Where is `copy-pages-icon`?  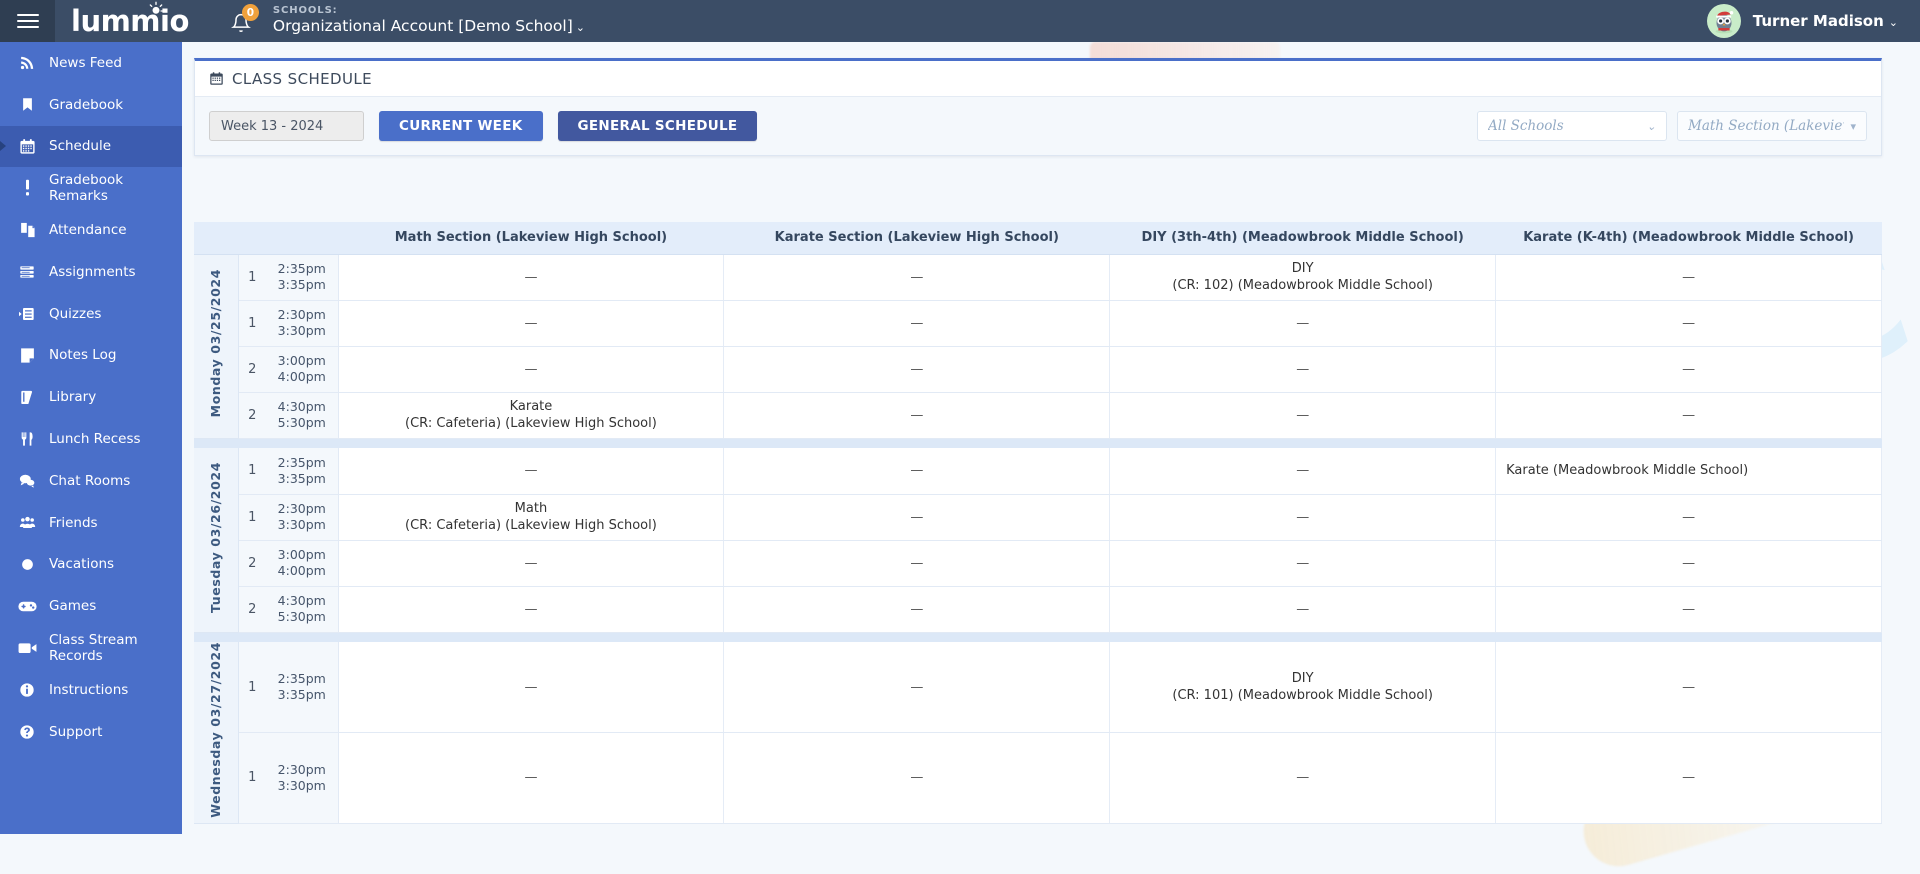
copy-pages-icon is located at coordinates (27, 230).